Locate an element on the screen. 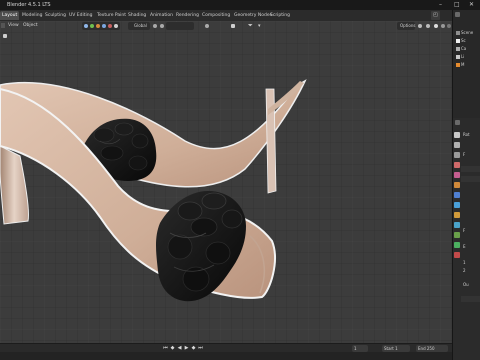 Image resolution: width=480 pixels, height=360 pixels. start-frame-field: Start 1 is located at coordinates (396, 348).